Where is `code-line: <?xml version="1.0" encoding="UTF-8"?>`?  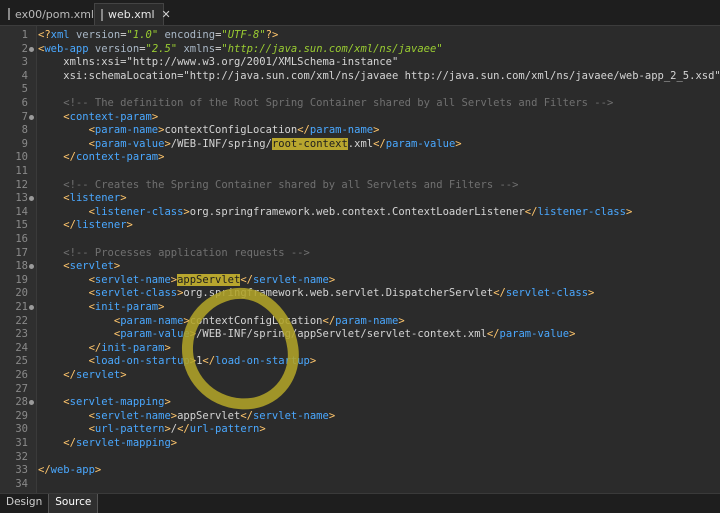 code-line: <?xml version="1.0" encoding="UTF-8"?> is located at coordinates (158, 36).